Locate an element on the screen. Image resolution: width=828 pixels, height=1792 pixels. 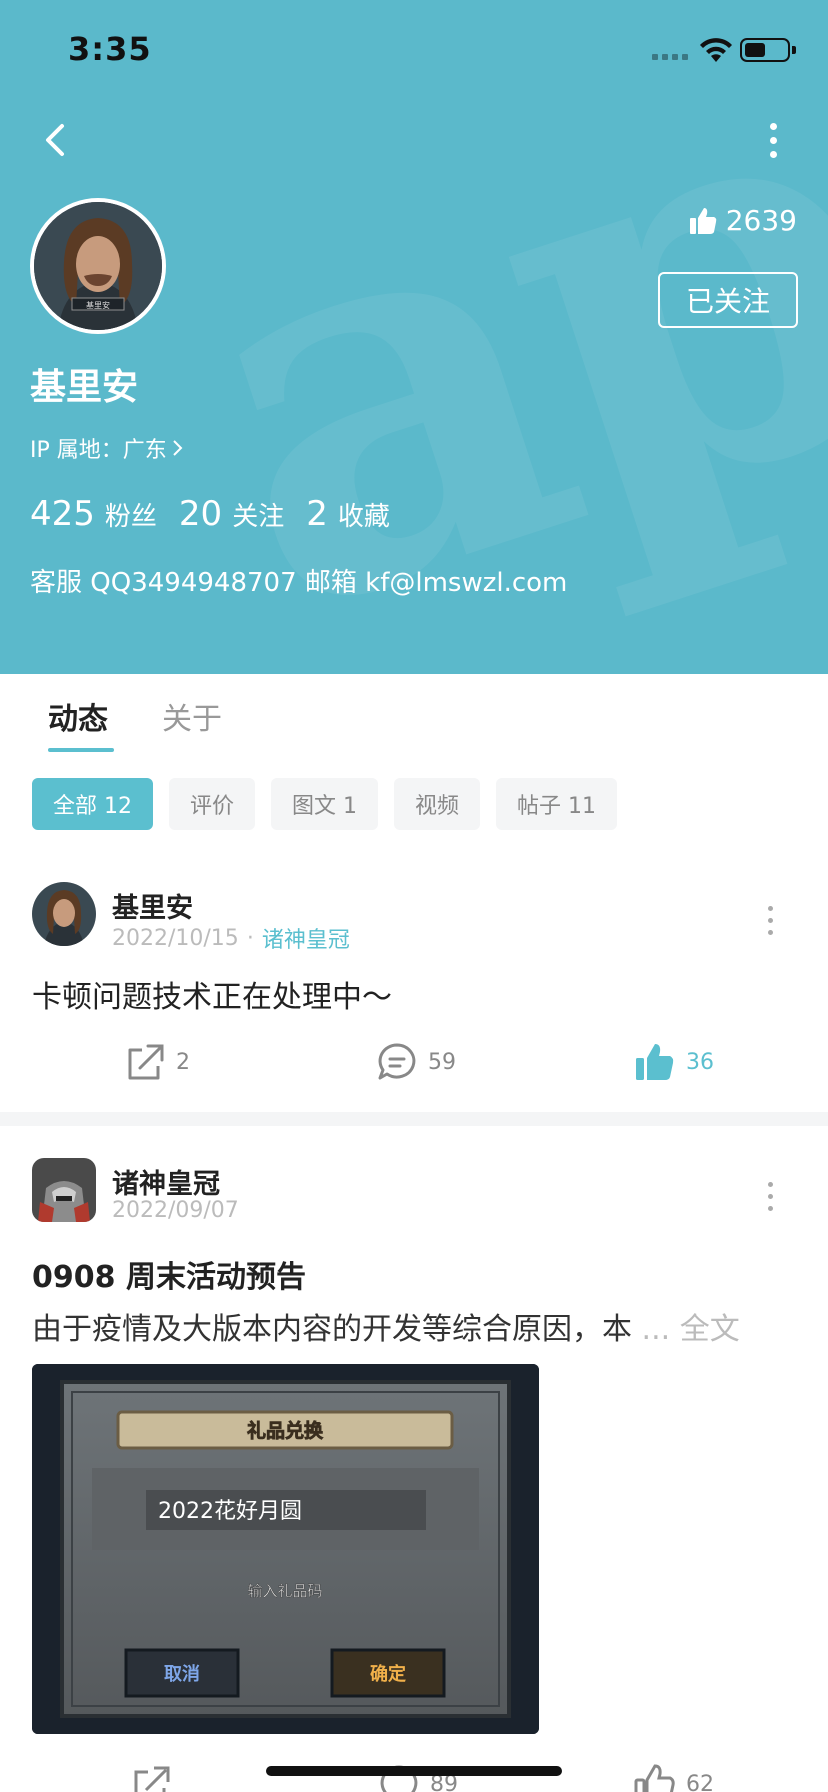
image-confirm-text: 确定 is located at coordinates (388, 1674).